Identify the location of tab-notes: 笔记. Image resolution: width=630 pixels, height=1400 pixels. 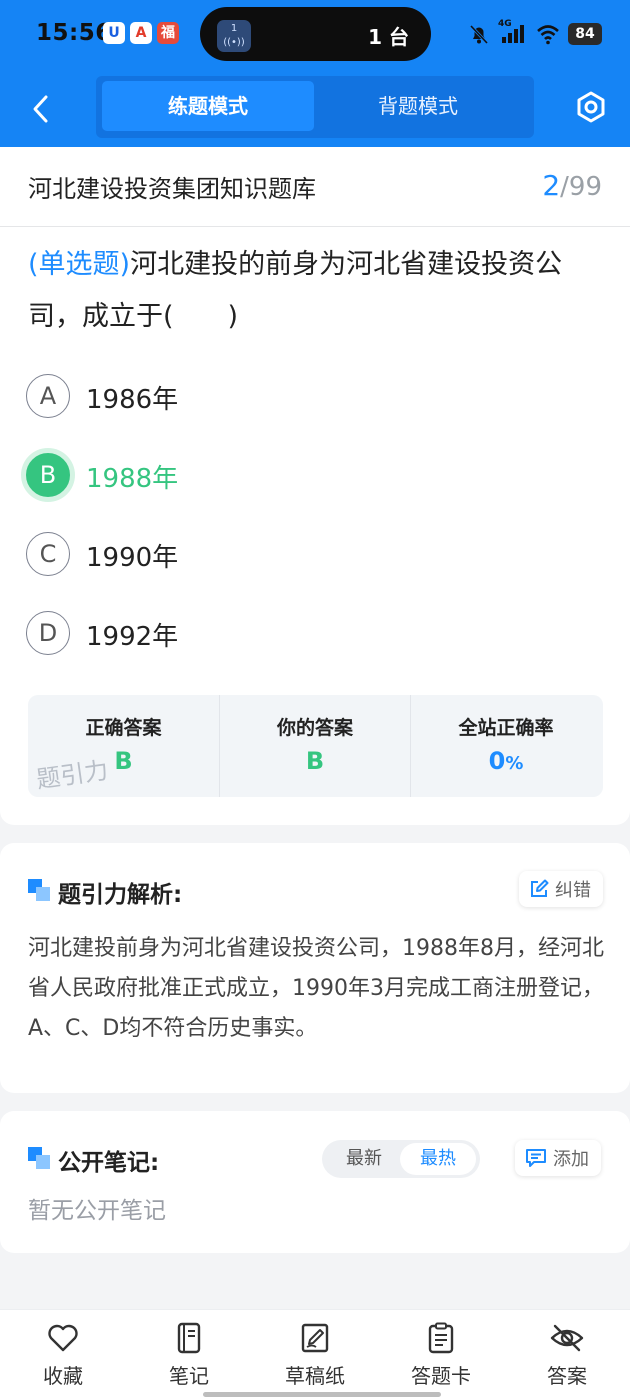
(189, 1355).